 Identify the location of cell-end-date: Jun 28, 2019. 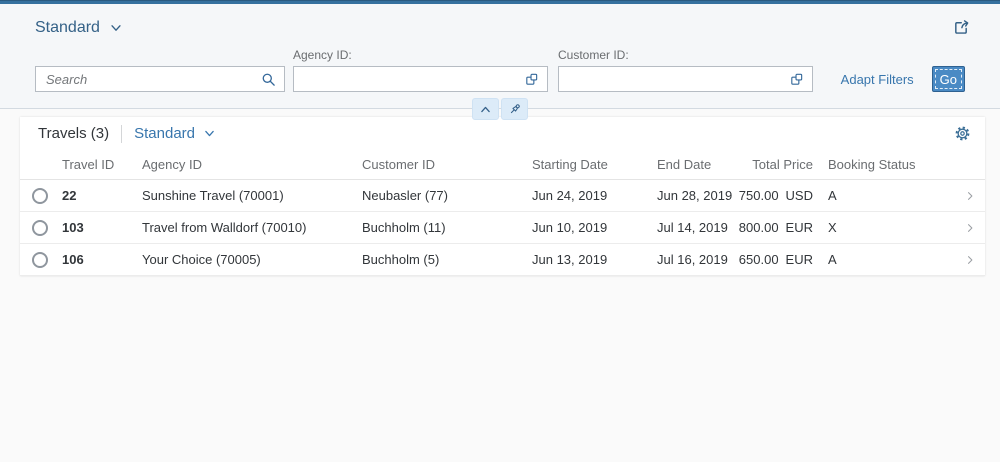
(695, 195).